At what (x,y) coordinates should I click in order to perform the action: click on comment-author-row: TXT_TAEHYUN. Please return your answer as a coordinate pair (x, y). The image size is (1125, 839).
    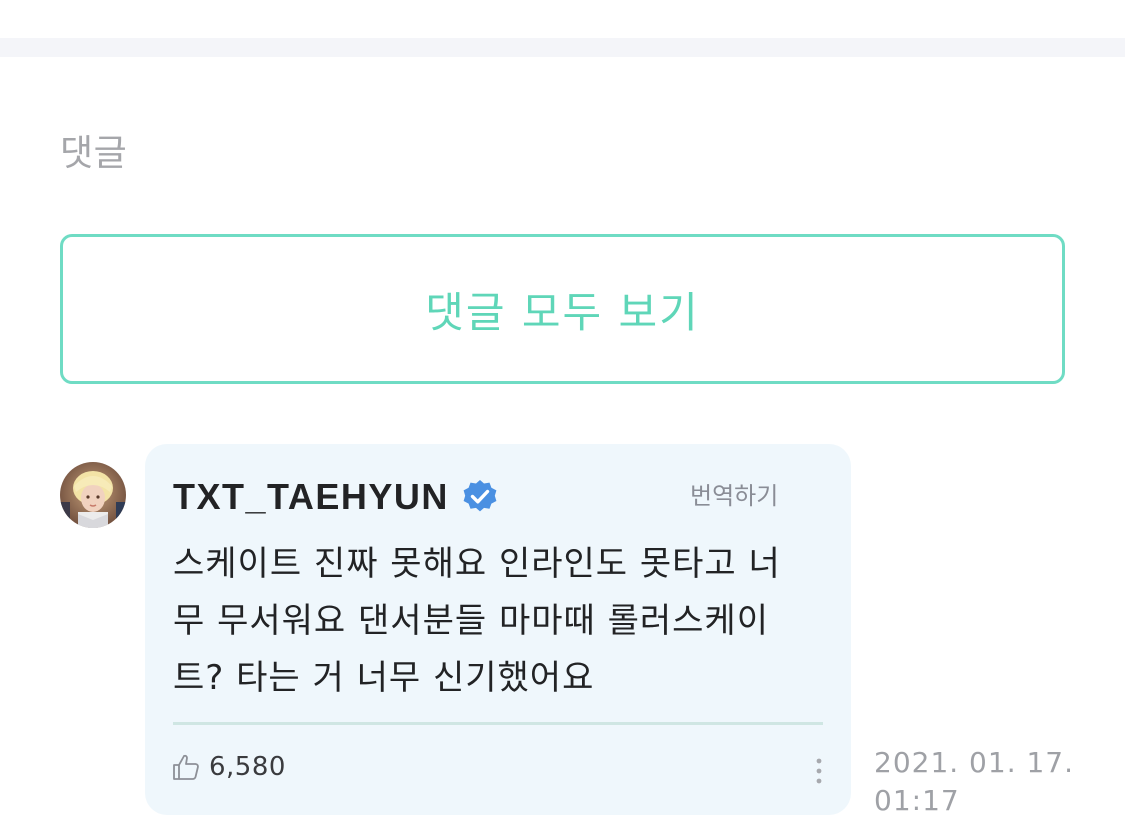
    Looking at the image, I should click on (336, 497).